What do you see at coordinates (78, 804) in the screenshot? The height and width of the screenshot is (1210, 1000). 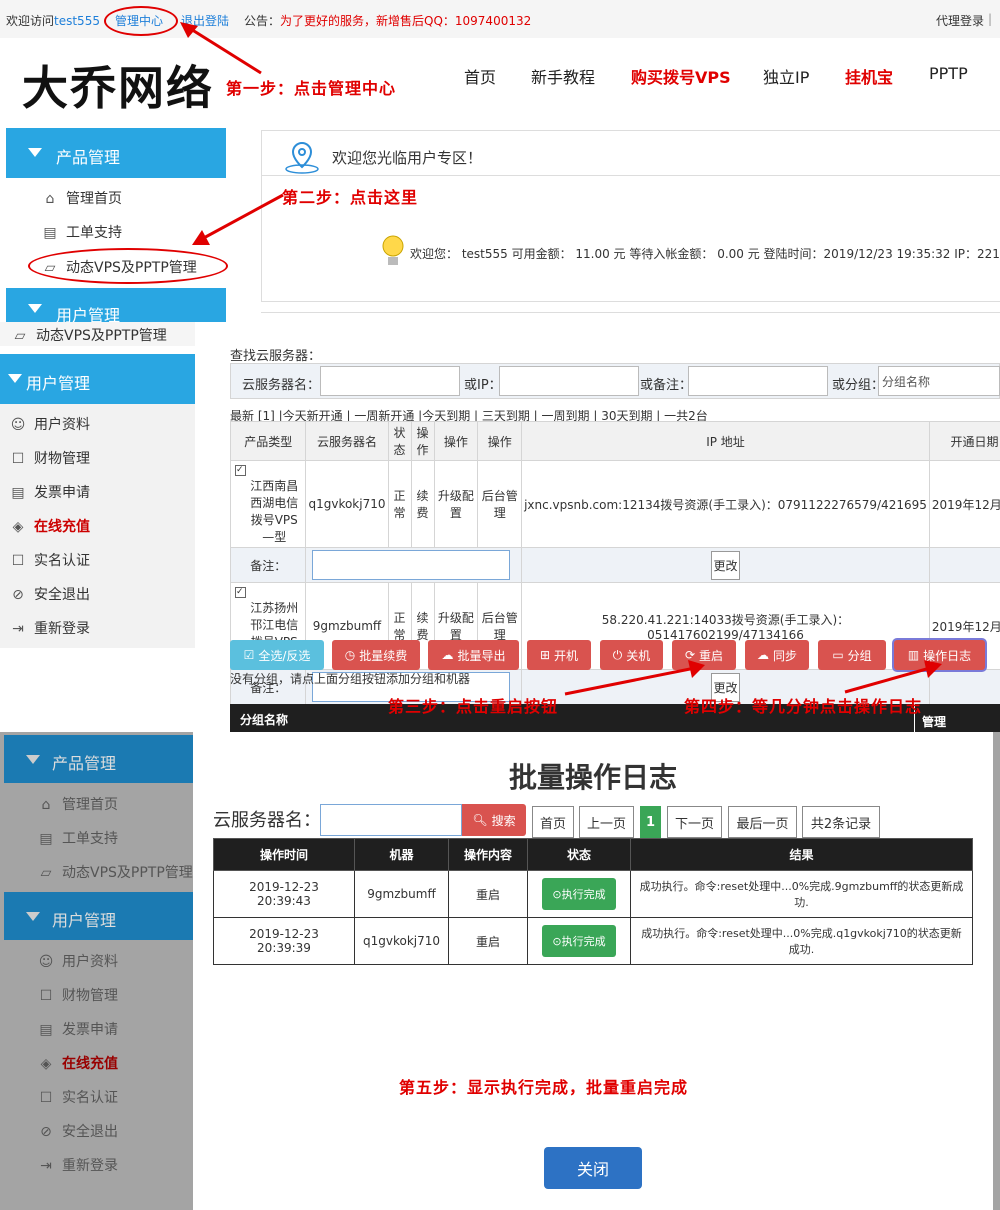 I see `sidebar-item-home-3: ⌂ 管理首页` at bounding box center [78, 804].